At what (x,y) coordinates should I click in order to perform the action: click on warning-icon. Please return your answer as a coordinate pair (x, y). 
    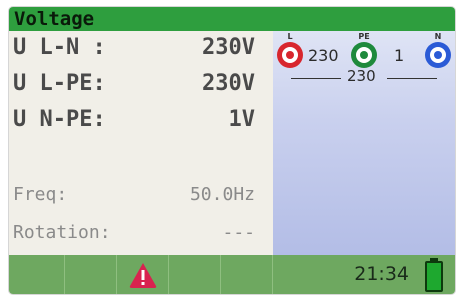
    Looking at the image, I should click on (143, 275).